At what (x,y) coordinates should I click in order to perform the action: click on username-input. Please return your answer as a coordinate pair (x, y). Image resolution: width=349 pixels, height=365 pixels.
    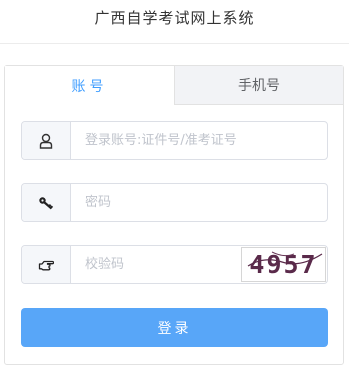
    Looking at the image, I should click on (199, 140).